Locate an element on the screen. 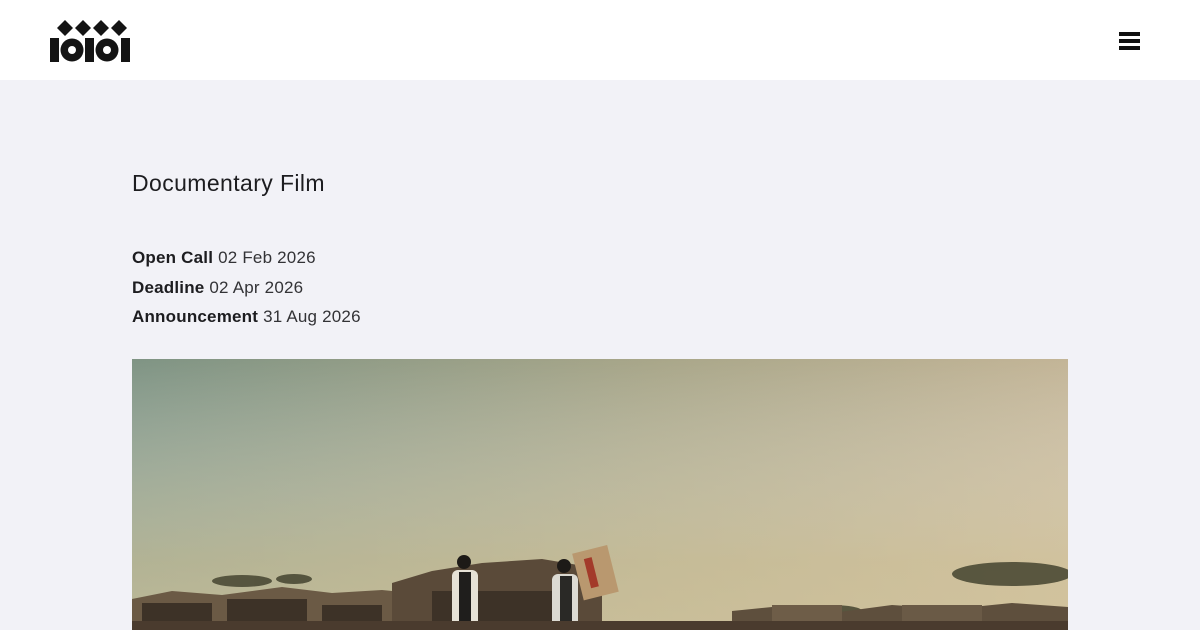 The height and width of the screenshot is (630, 1200). date-label: Deadline is located at coordinates (168, 287).